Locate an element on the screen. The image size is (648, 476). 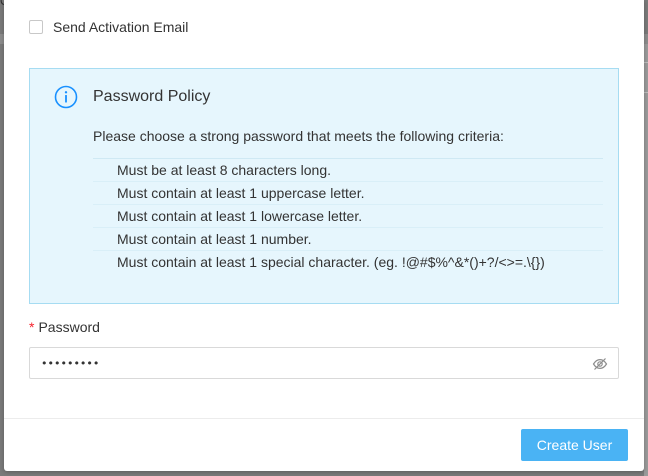
checkbox-box is located at coordinates (36, 27).